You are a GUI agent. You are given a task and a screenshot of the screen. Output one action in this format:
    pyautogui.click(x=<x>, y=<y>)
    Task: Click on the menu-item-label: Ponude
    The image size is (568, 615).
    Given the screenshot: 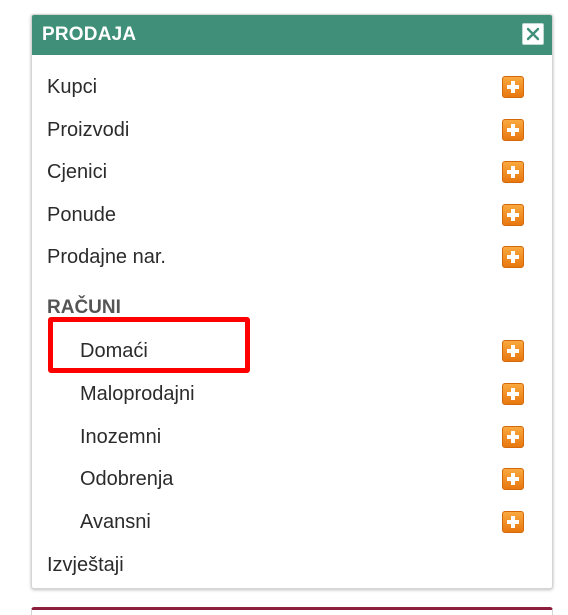 What is the action you would take?
    pyautogui.click(x=81, y=214)
    